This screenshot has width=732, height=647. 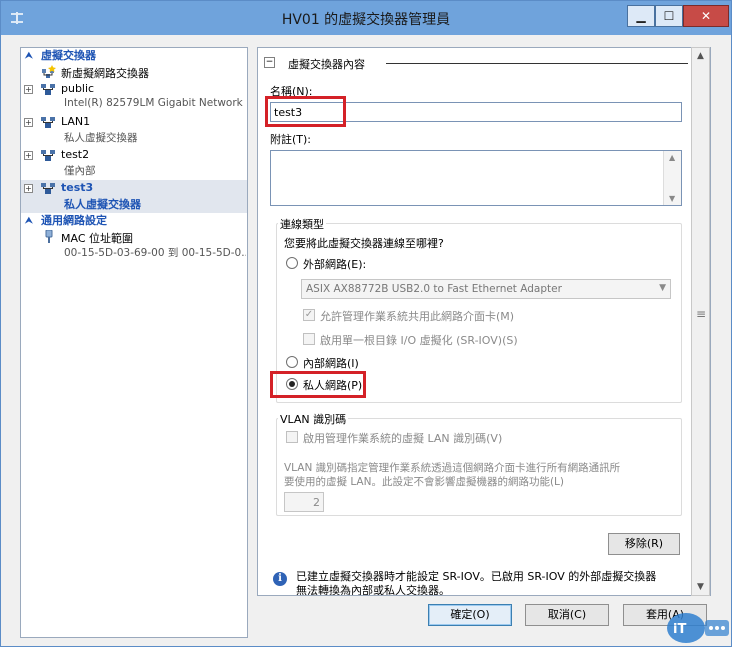 I want to click on vlan-checkbox-label: 啟用管理作業系統的虛擬 LAN 識別碼(V), so click(x=403, y=438).